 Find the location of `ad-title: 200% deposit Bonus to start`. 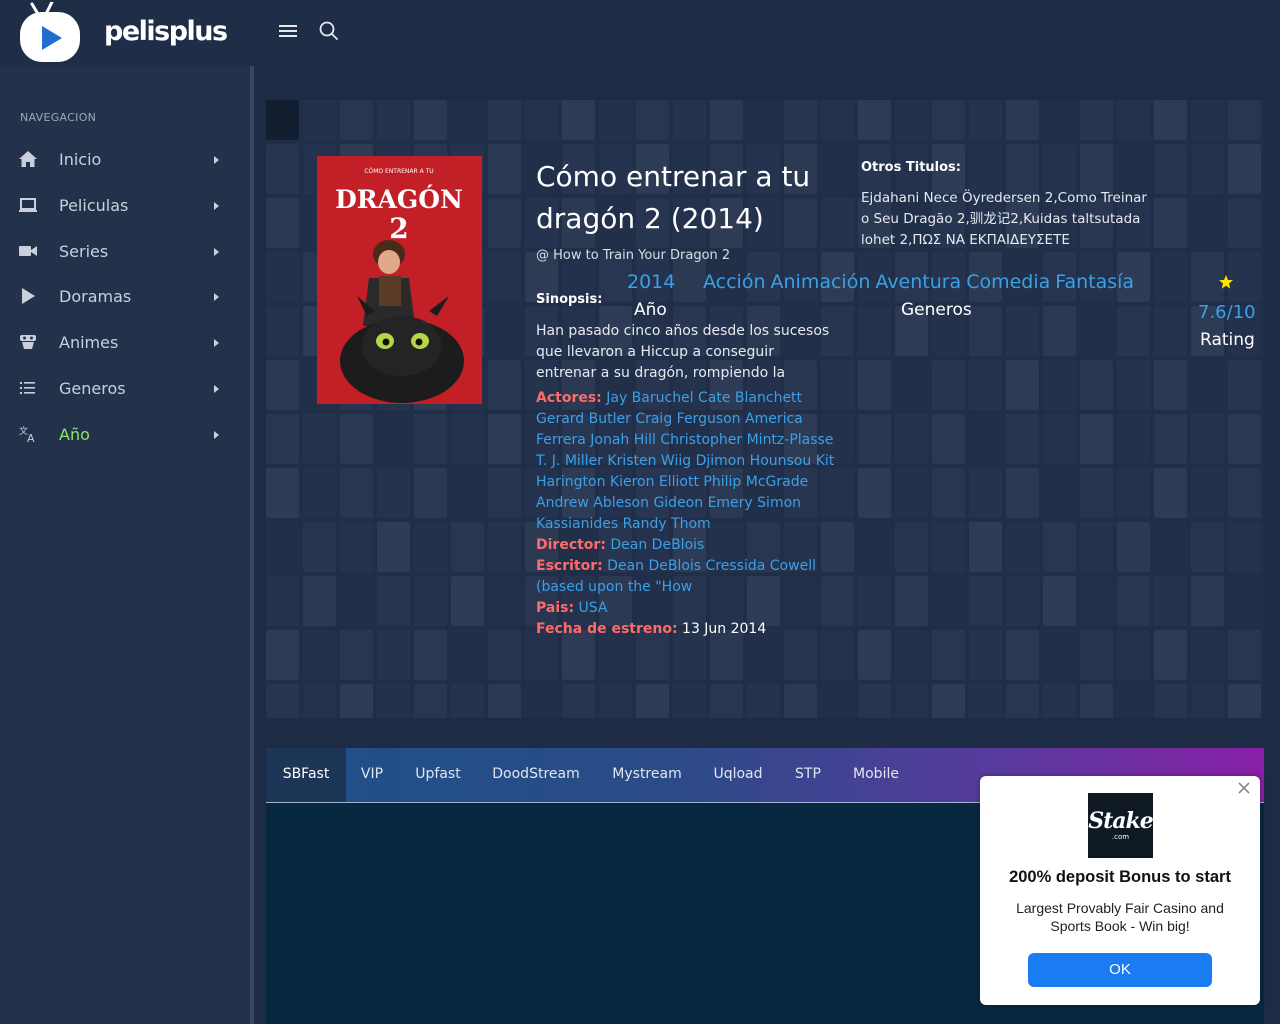

ad-title: 200% deposit Bonus to start is located at coordinates (1120, 877).